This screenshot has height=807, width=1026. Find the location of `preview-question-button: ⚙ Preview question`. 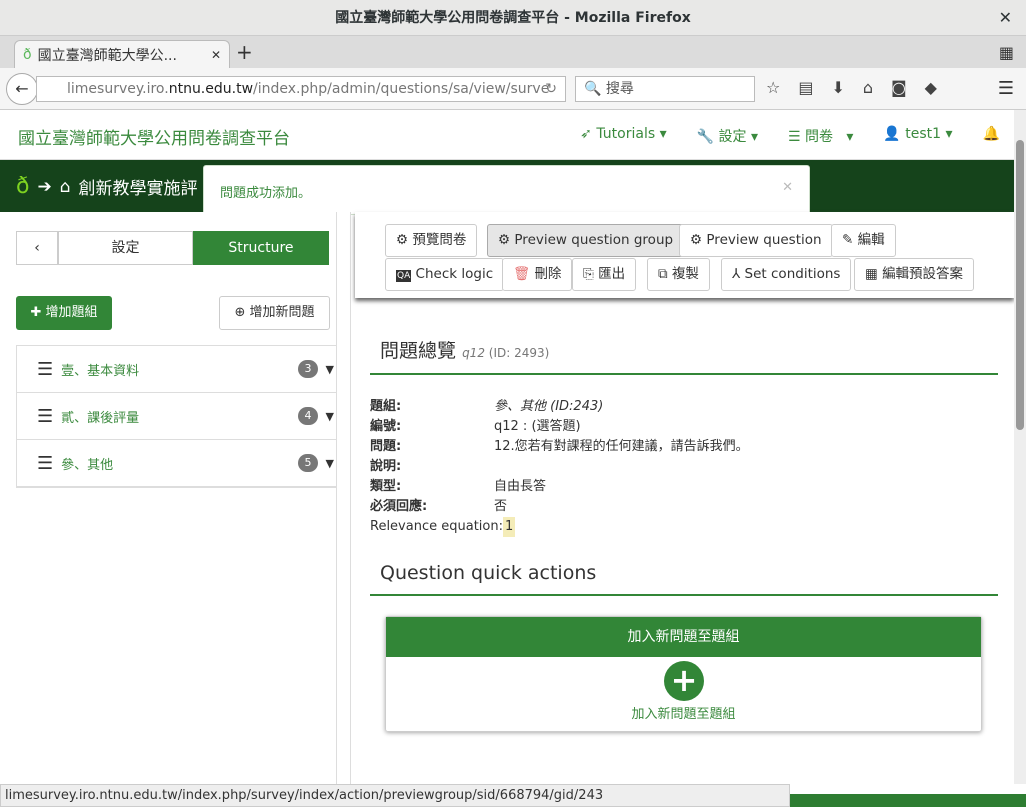

preview-question-button: ⚙ Preview question is located at coordinates (756, 240).